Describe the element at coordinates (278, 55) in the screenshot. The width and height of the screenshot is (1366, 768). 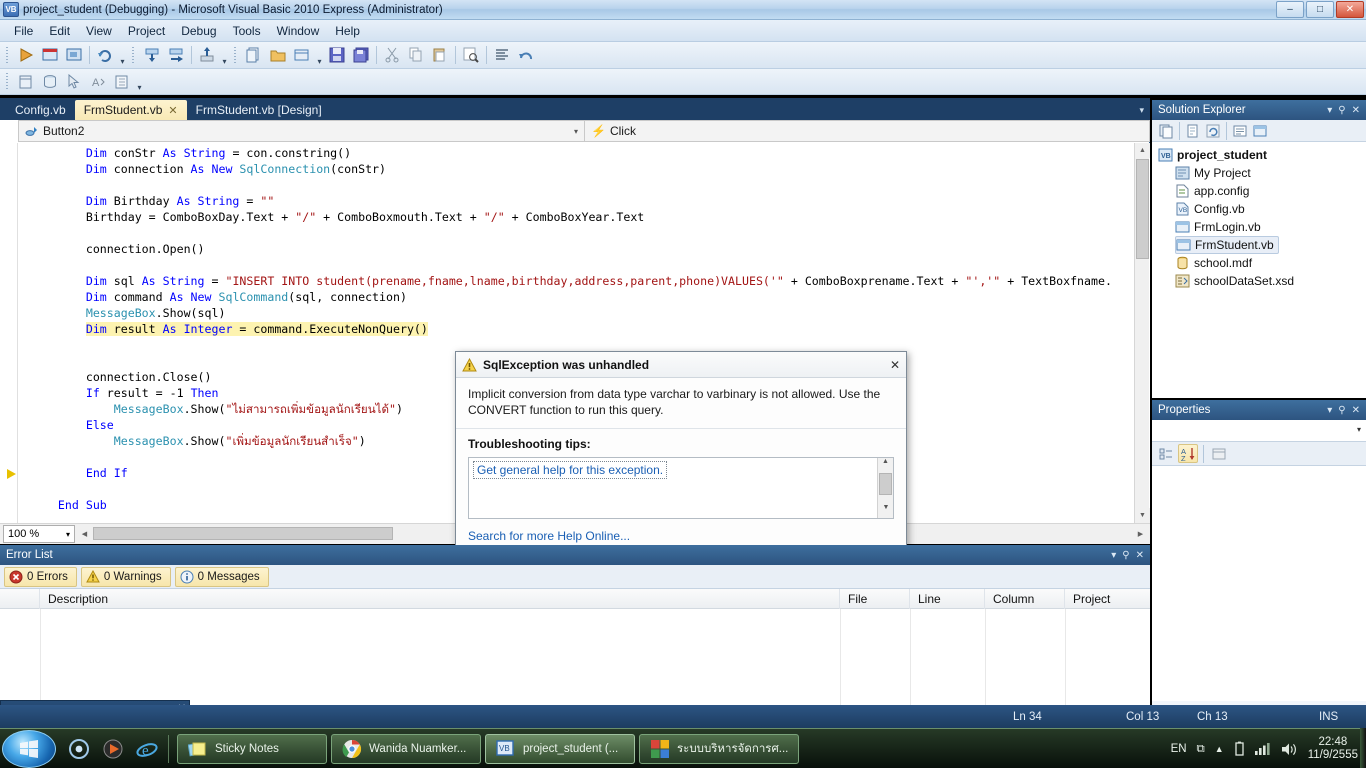
I see `open-file-icon` at that location.